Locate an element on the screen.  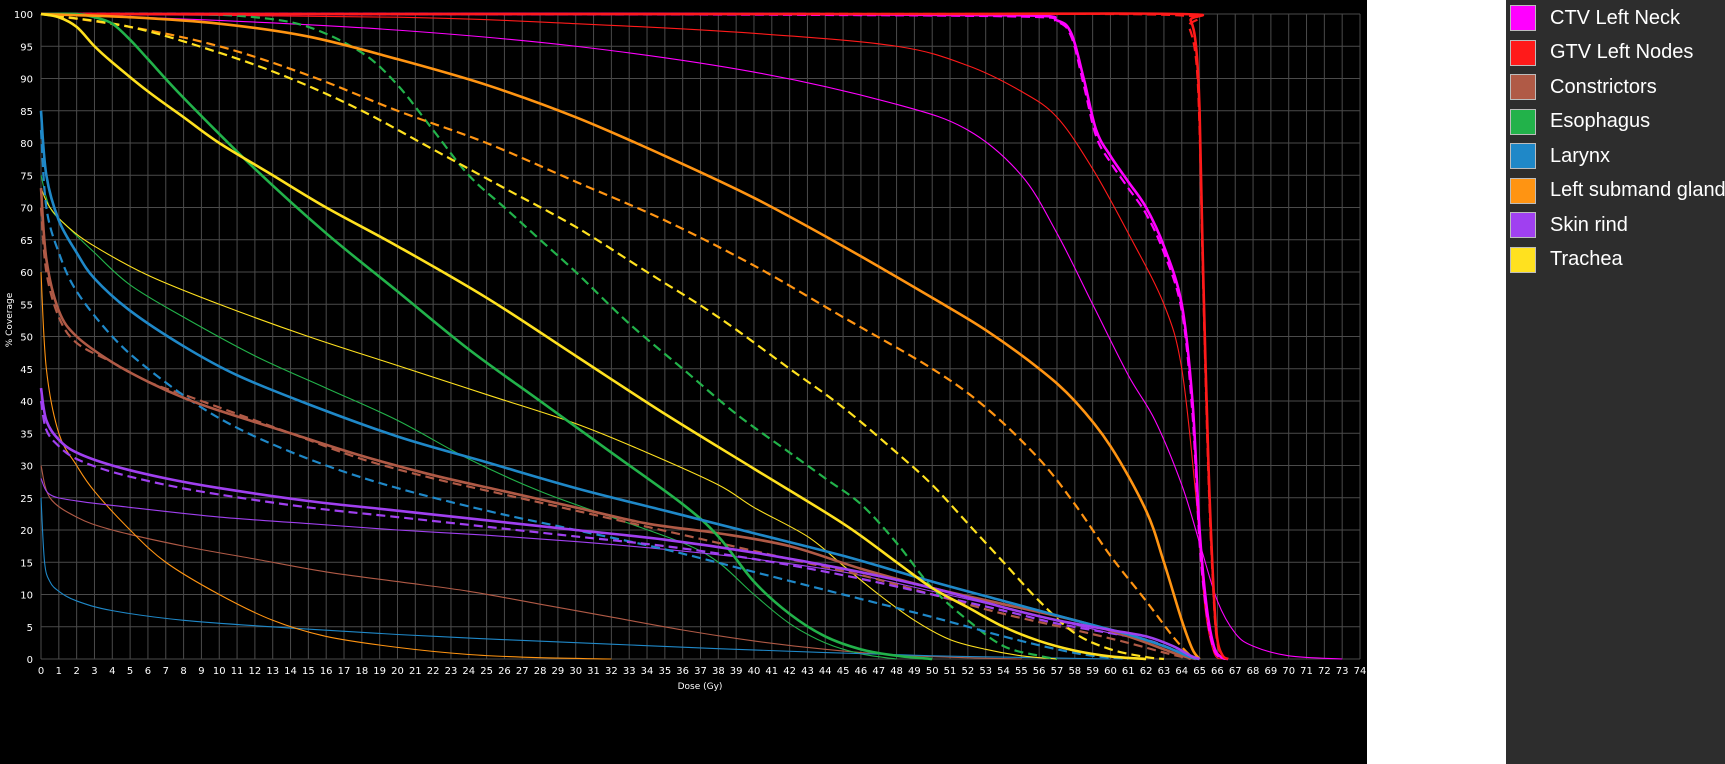
legend-label: Trachea is located at coordinates (1586, 259).